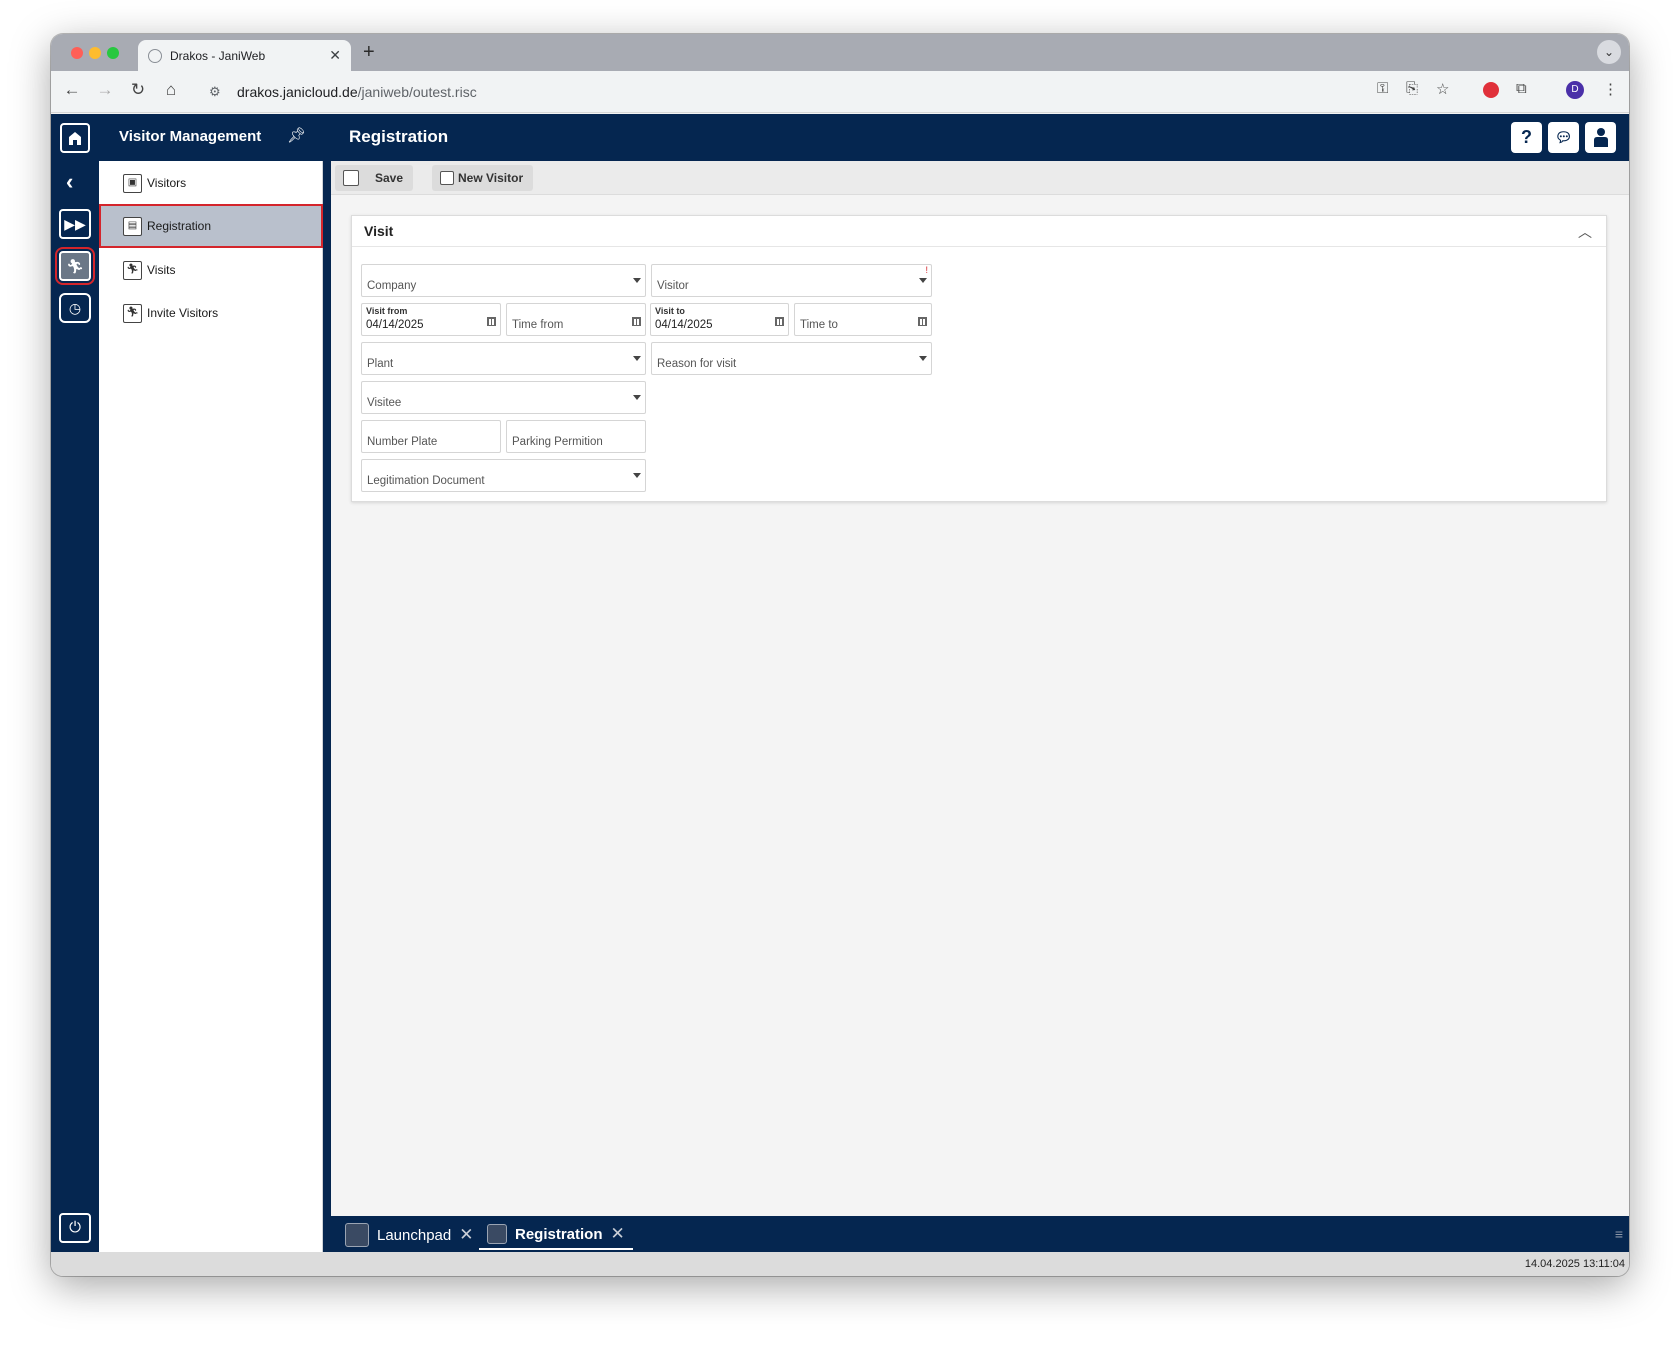  I want to click on visitor-management-rail-button: 🏃︎, so click(75, 266).